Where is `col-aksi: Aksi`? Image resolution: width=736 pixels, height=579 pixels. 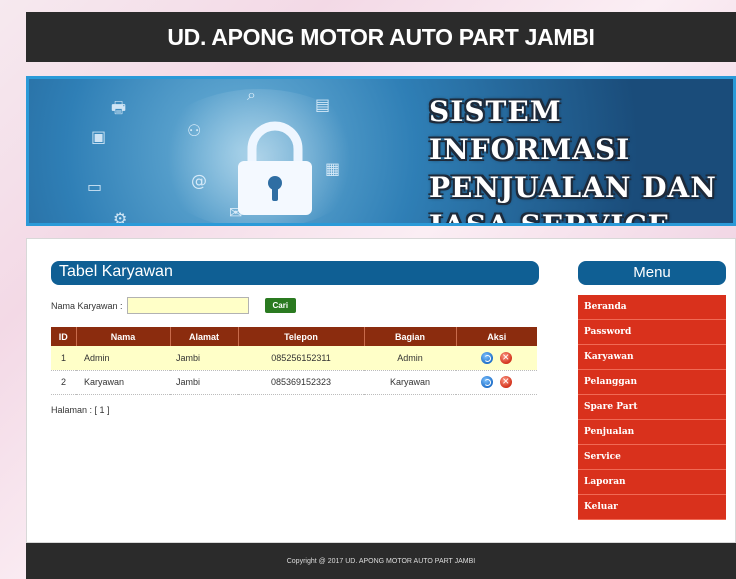 col-aksi: Aksi is located at coordinates (496, 336).